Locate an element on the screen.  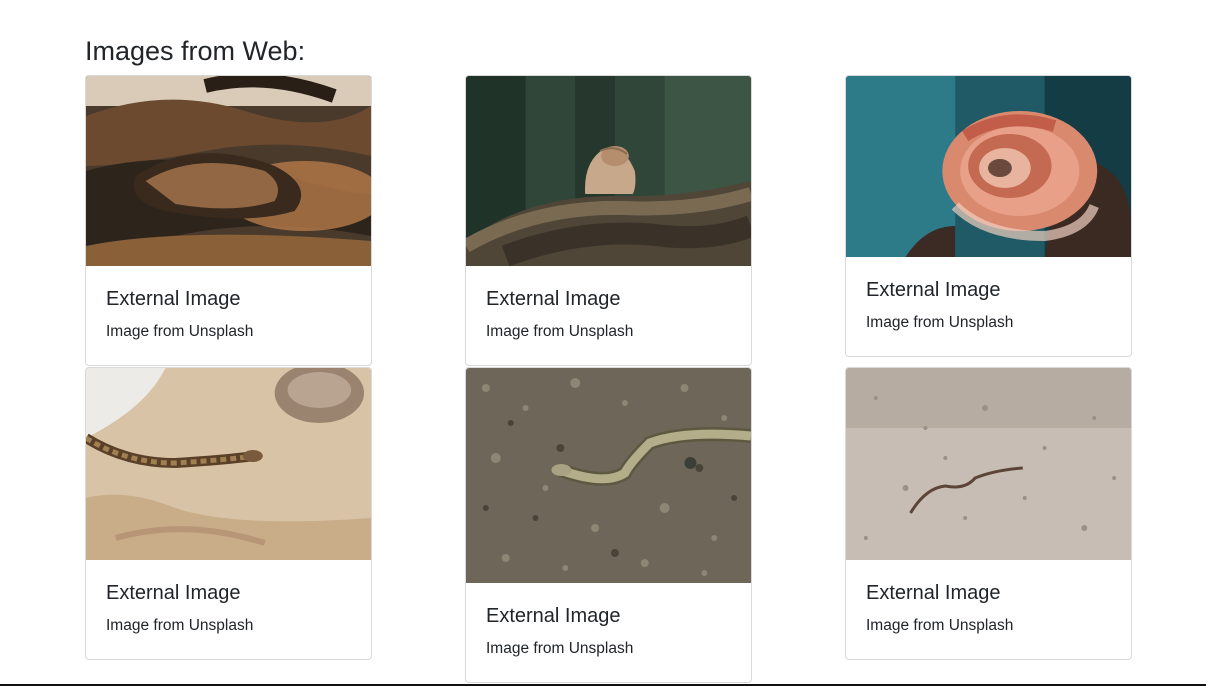
card-image-python is located at coordinates (228, 171).